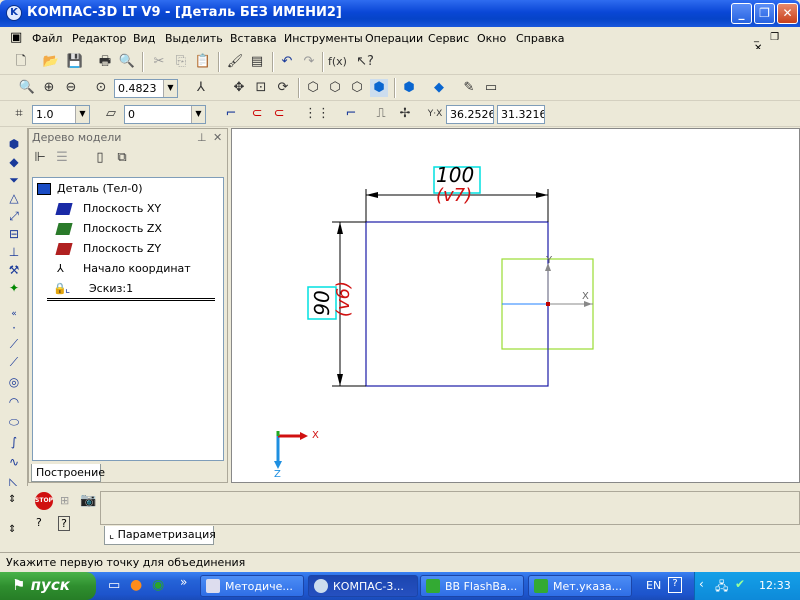  What do you see at coordinates (14, 216) in the screenshot?
I see `measure-icon: ⤢` at bounding box center [14, 216].